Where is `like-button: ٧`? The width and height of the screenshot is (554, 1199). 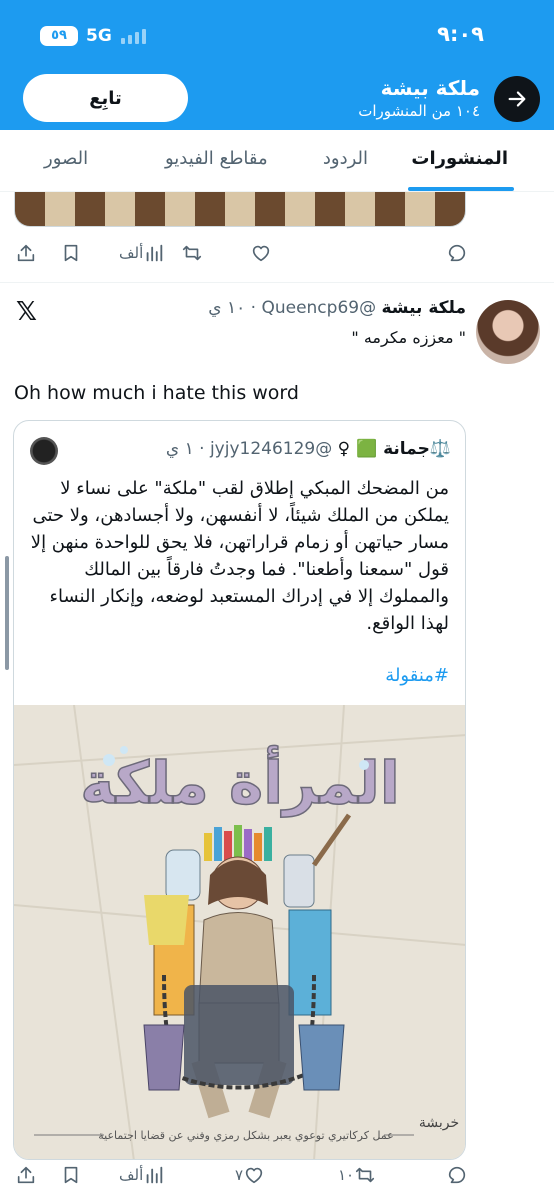 like-button: ٧ is located at coordinates (248, 1175).